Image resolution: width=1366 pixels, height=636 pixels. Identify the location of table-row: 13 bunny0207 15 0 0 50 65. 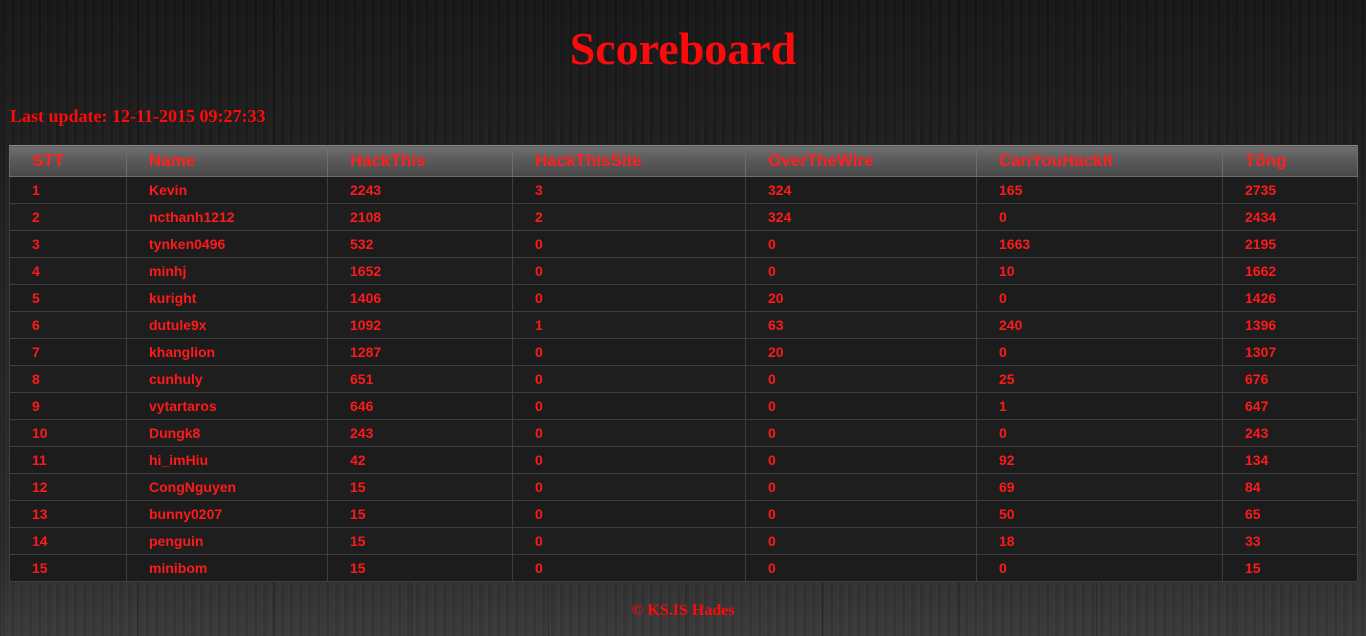
(683, 514).